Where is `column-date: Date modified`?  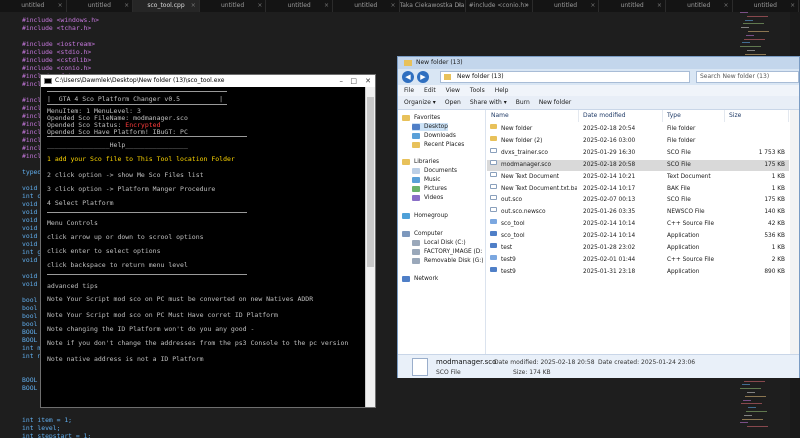 column-date: Date modified is located at coordinates (621, 116).